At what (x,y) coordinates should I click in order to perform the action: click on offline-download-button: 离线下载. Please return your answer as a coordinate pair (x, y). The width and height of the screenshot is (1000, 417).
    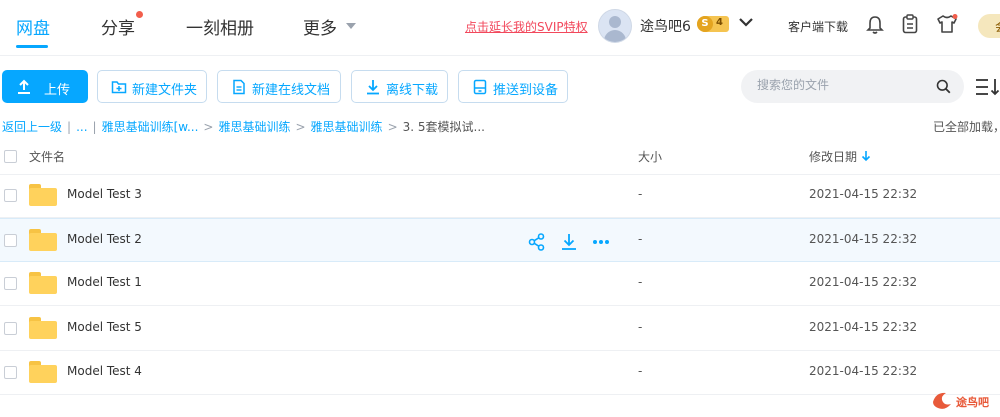
    Looking at the image, I should click on (399, 86).